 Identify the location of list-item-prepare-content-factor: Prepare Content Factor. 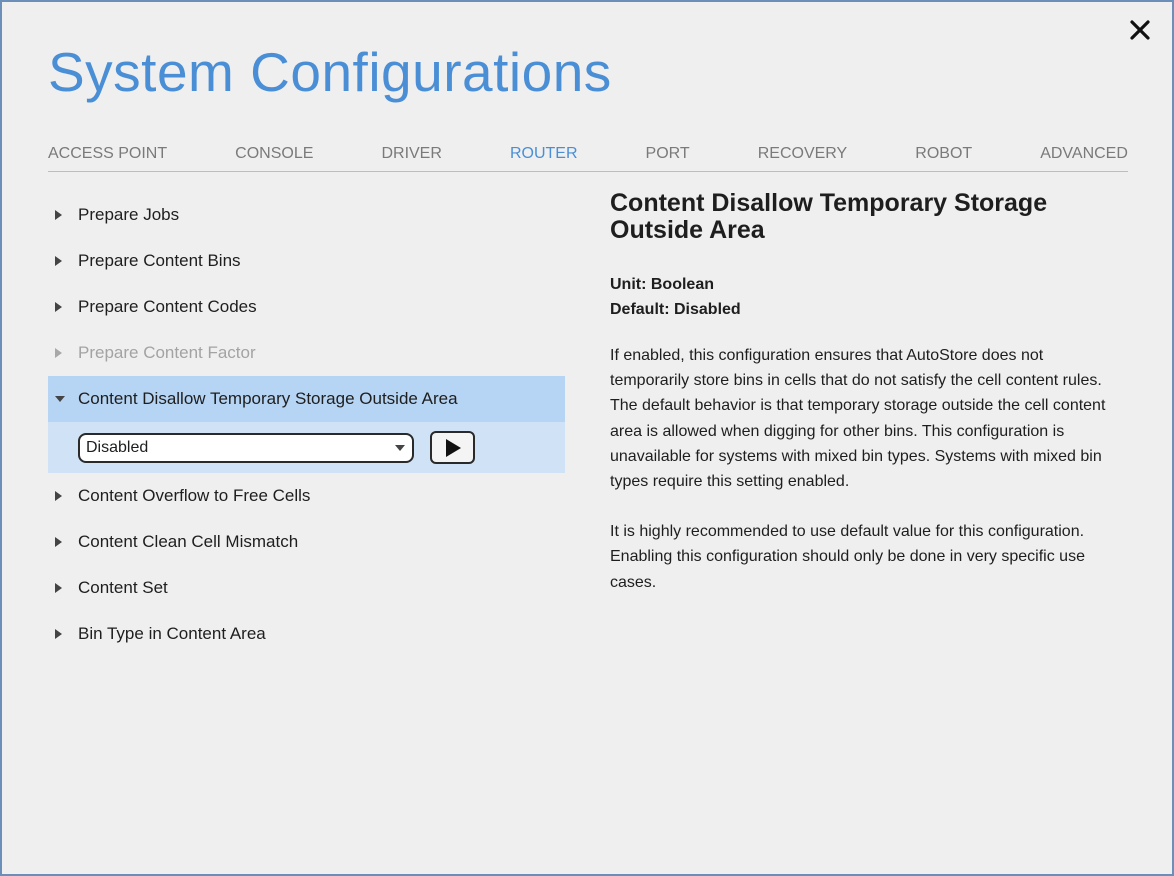
(306, 353).